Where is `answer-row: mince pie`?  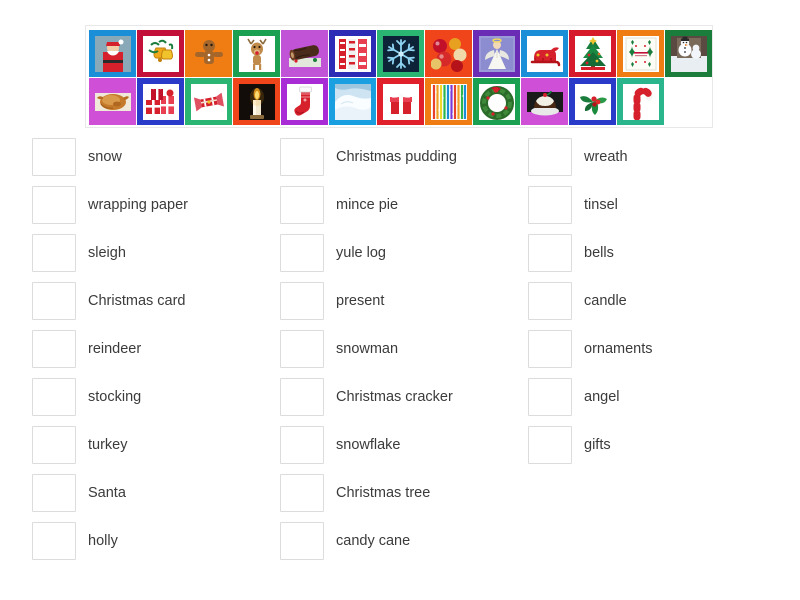
answer-row: mince pie is located at coordinates (405, 205).